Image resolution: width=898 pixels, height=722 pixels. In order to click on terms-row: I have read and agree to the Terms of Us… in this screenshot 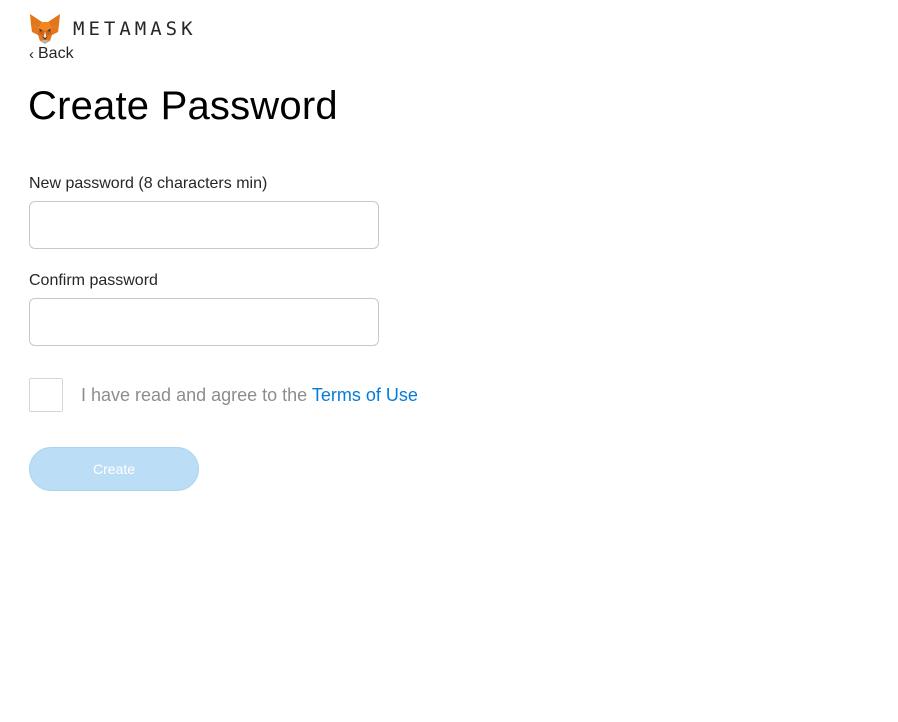, I will do `click(223, 395)`.